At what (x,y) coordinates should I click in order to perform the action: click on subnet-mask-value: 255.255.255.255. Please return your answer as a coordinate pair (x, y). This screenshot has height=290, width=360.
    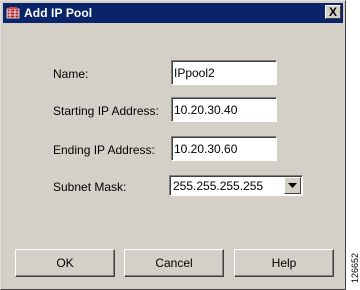
    Looking at the image, I should click on (218, 185).